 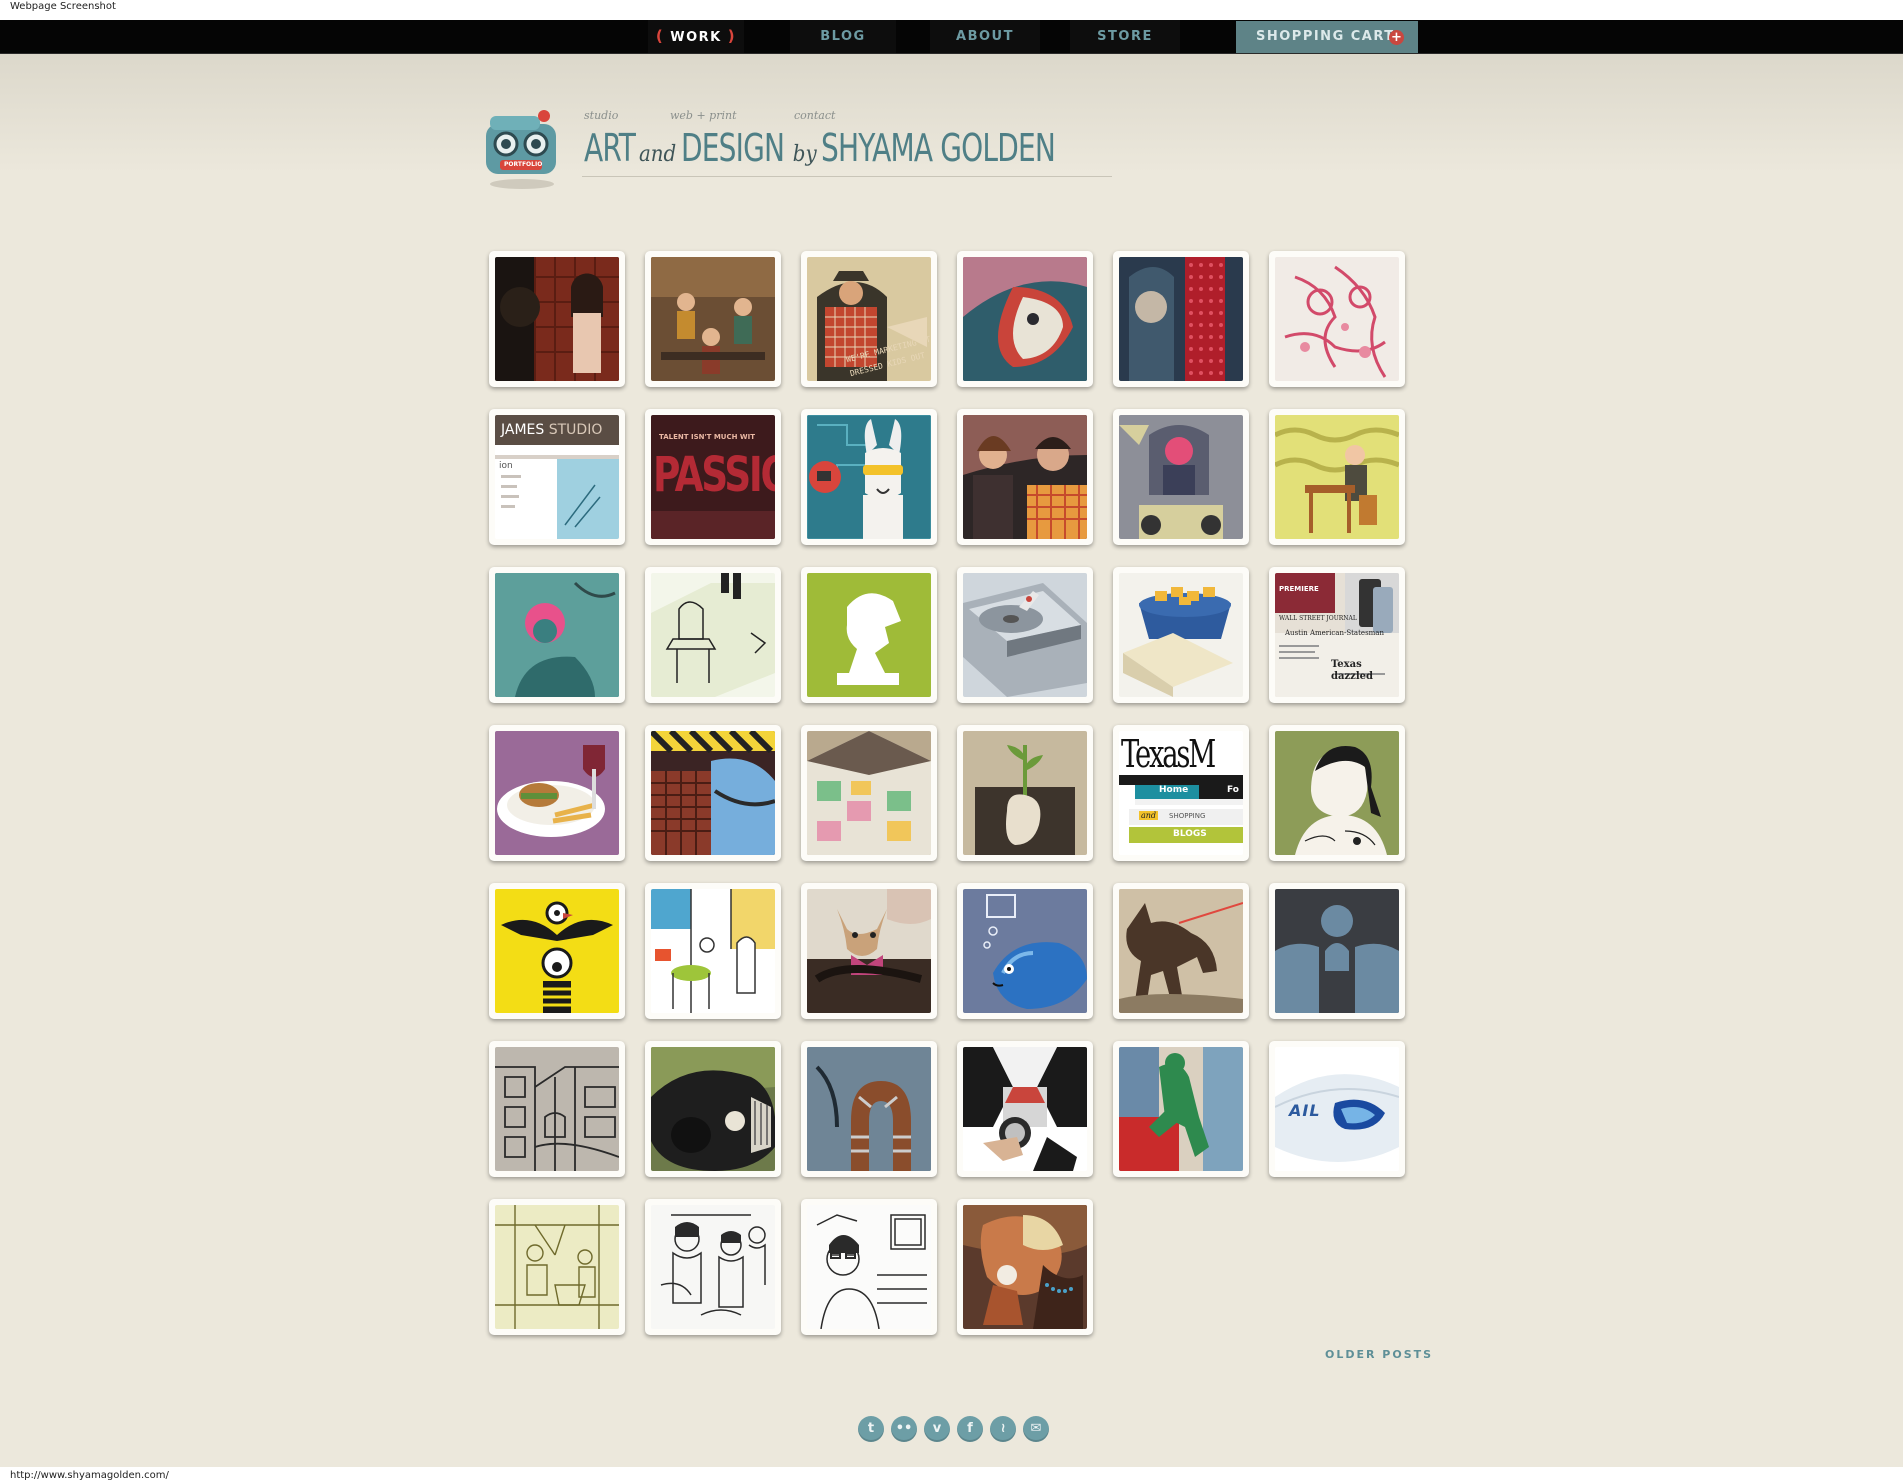 I want to click on logo-word-art: ART, so click(x=610, y=148).